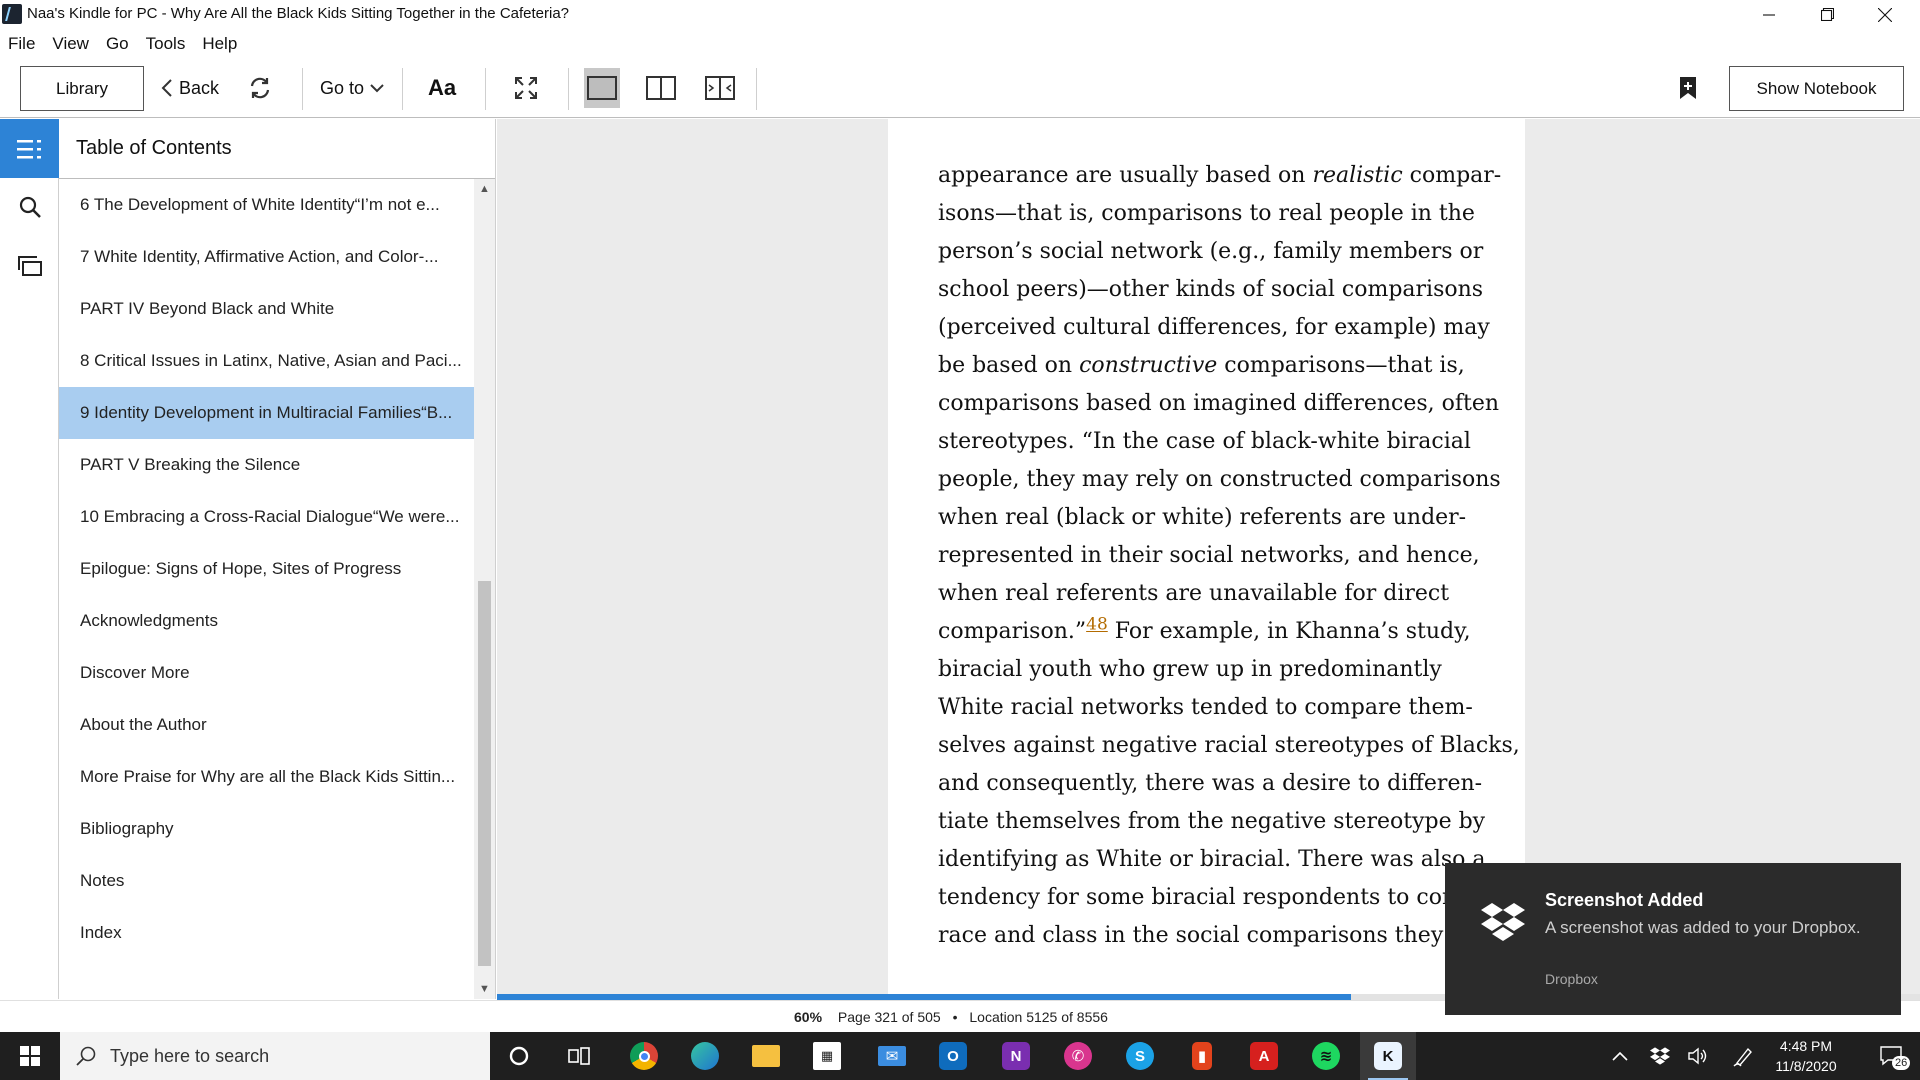 This screenshot has height=1080, width=1920. What do you see at coordinates (602, 88) in the screenshot?
I see `single-column-button` at bounding box center [602, 88].